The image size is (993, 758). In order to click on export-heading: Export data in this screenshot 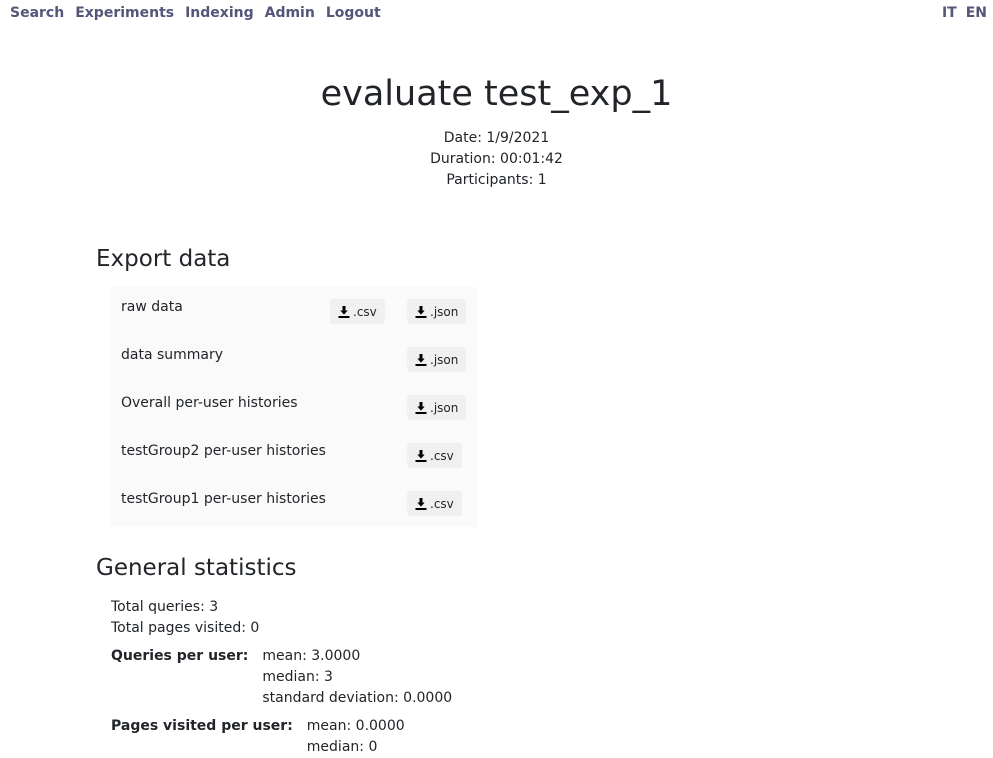, I will do `click(163, 259)`.